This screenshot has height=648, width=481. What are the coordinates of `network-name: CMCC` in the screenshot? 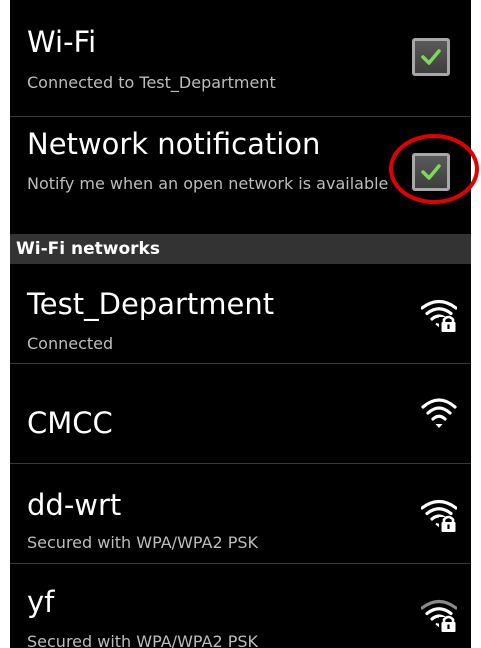 It's located at (70, 423).